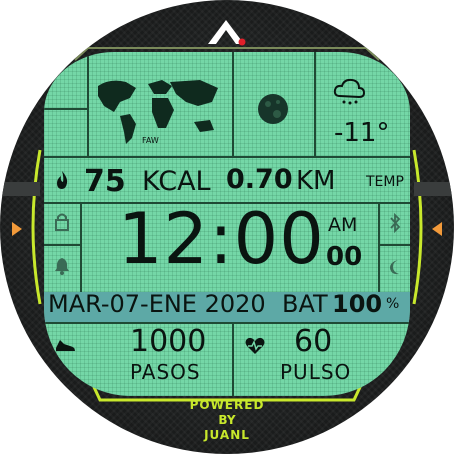 The width and height of the screenshot is (454, 454). Describe the element at coordinates (227, 420) in the screenshot. I see `credits-line2: BY` at that location.